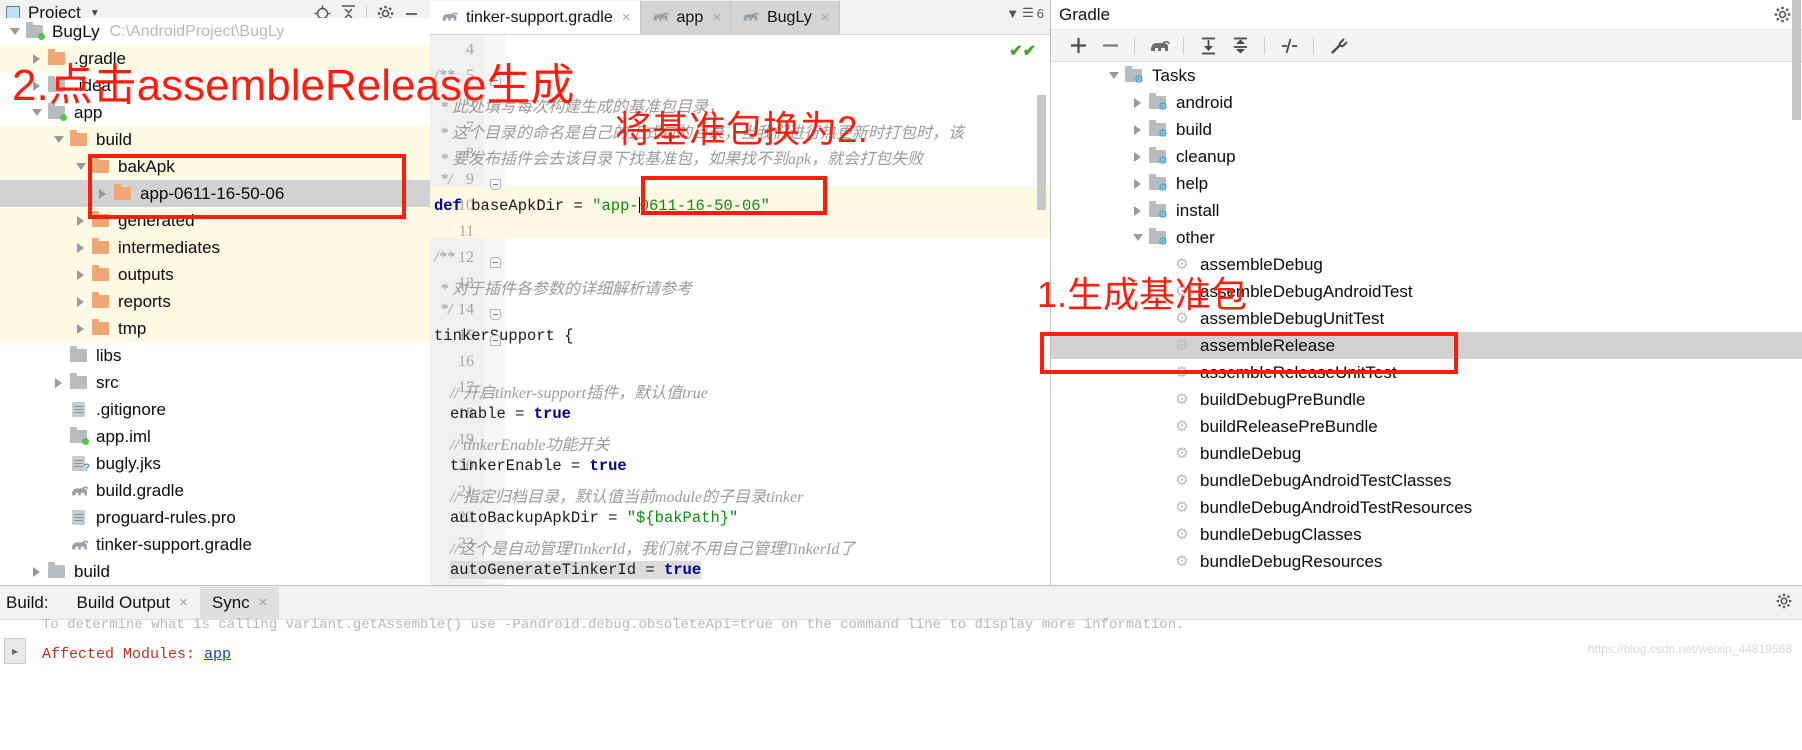  Describe the element at coordinates (685, 17) in the screenshot. I see `editor-tab-app: app ×` at that location.